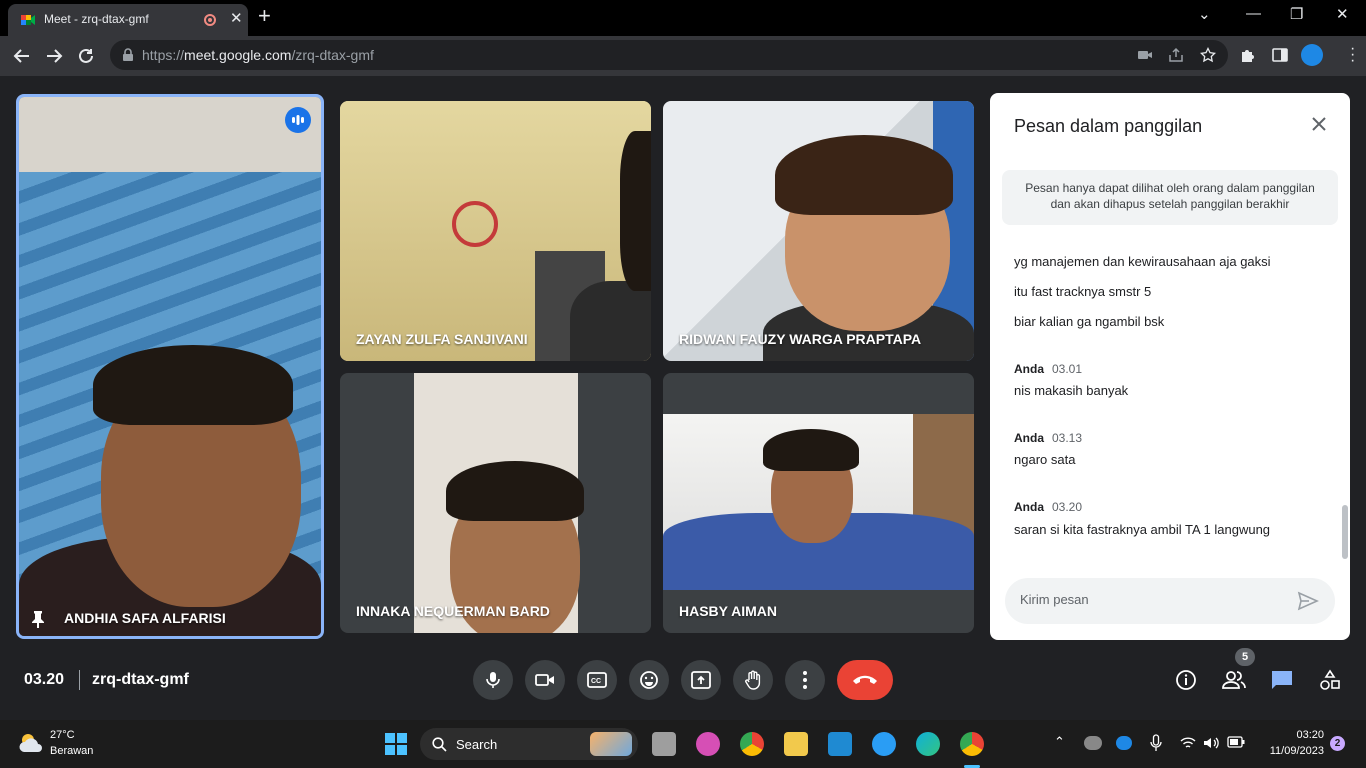  I want to click on hang-up-icon, so click(865, 679).